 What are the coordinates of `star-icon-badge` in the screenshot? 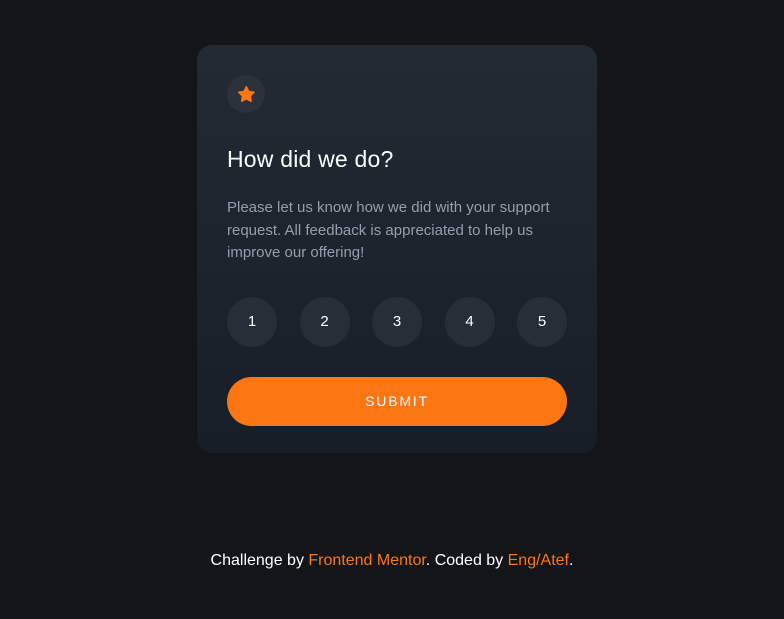 It's located at (246, 94).